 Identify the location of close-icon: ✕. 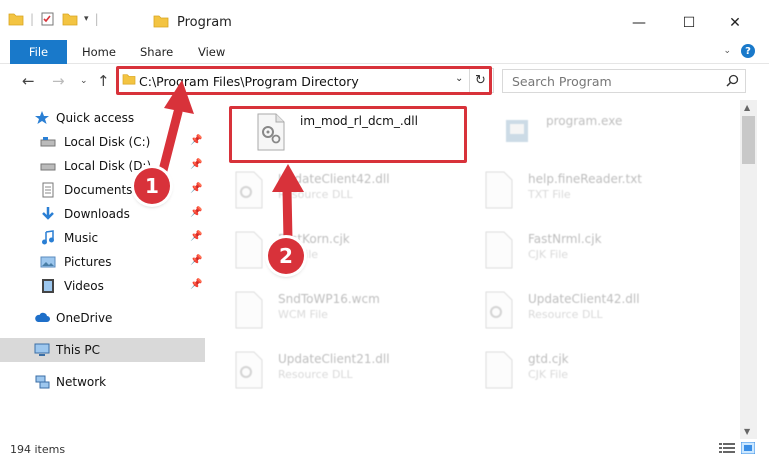
(735, 23).